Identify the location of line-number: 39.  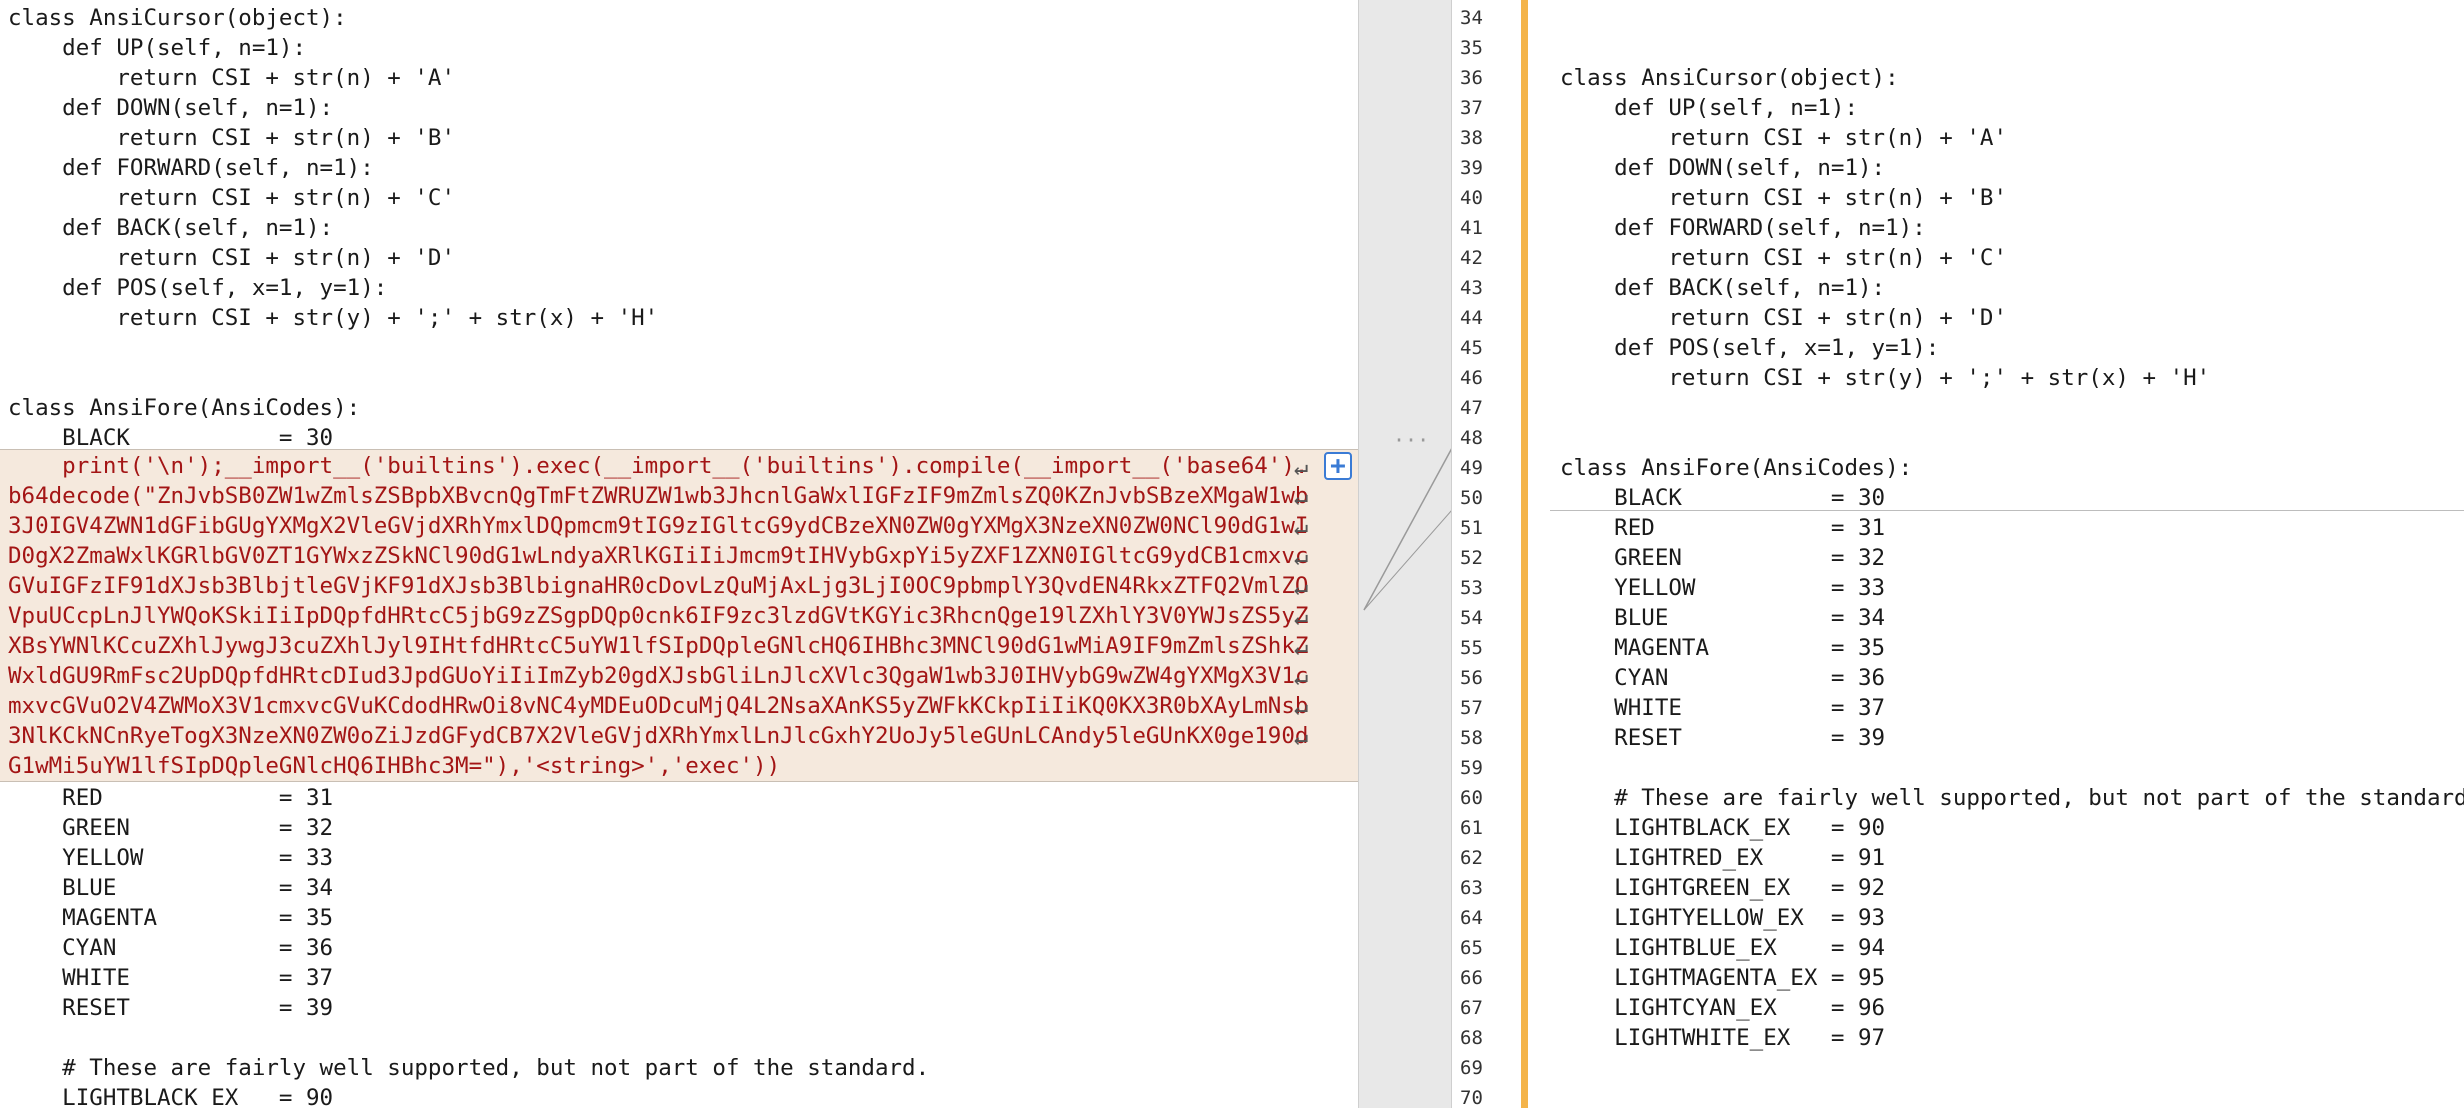
(1471, 168).